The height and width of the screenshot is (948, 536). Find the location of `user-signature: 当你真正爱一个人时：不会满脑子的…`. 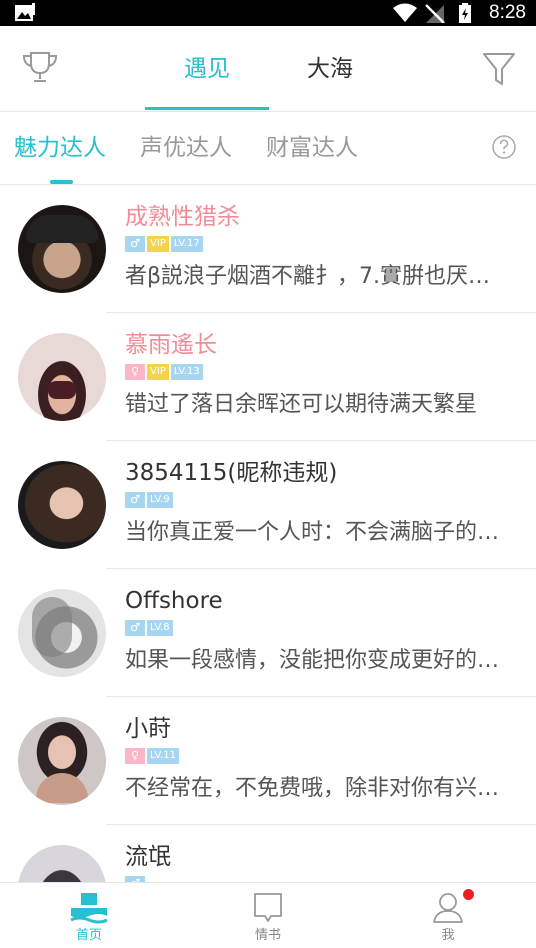

user-signature: 当你真正爱一个人时：不会满脑子的… is located at coordinates (312, 532).